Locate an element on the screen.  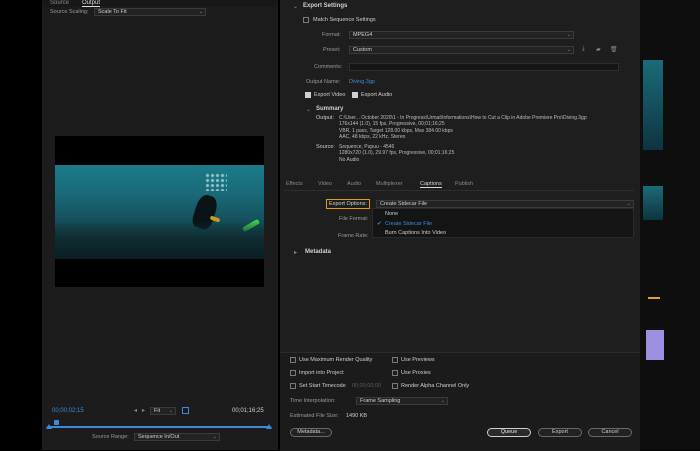
import-into-project-checkbox is located at coordinates (293, 373).